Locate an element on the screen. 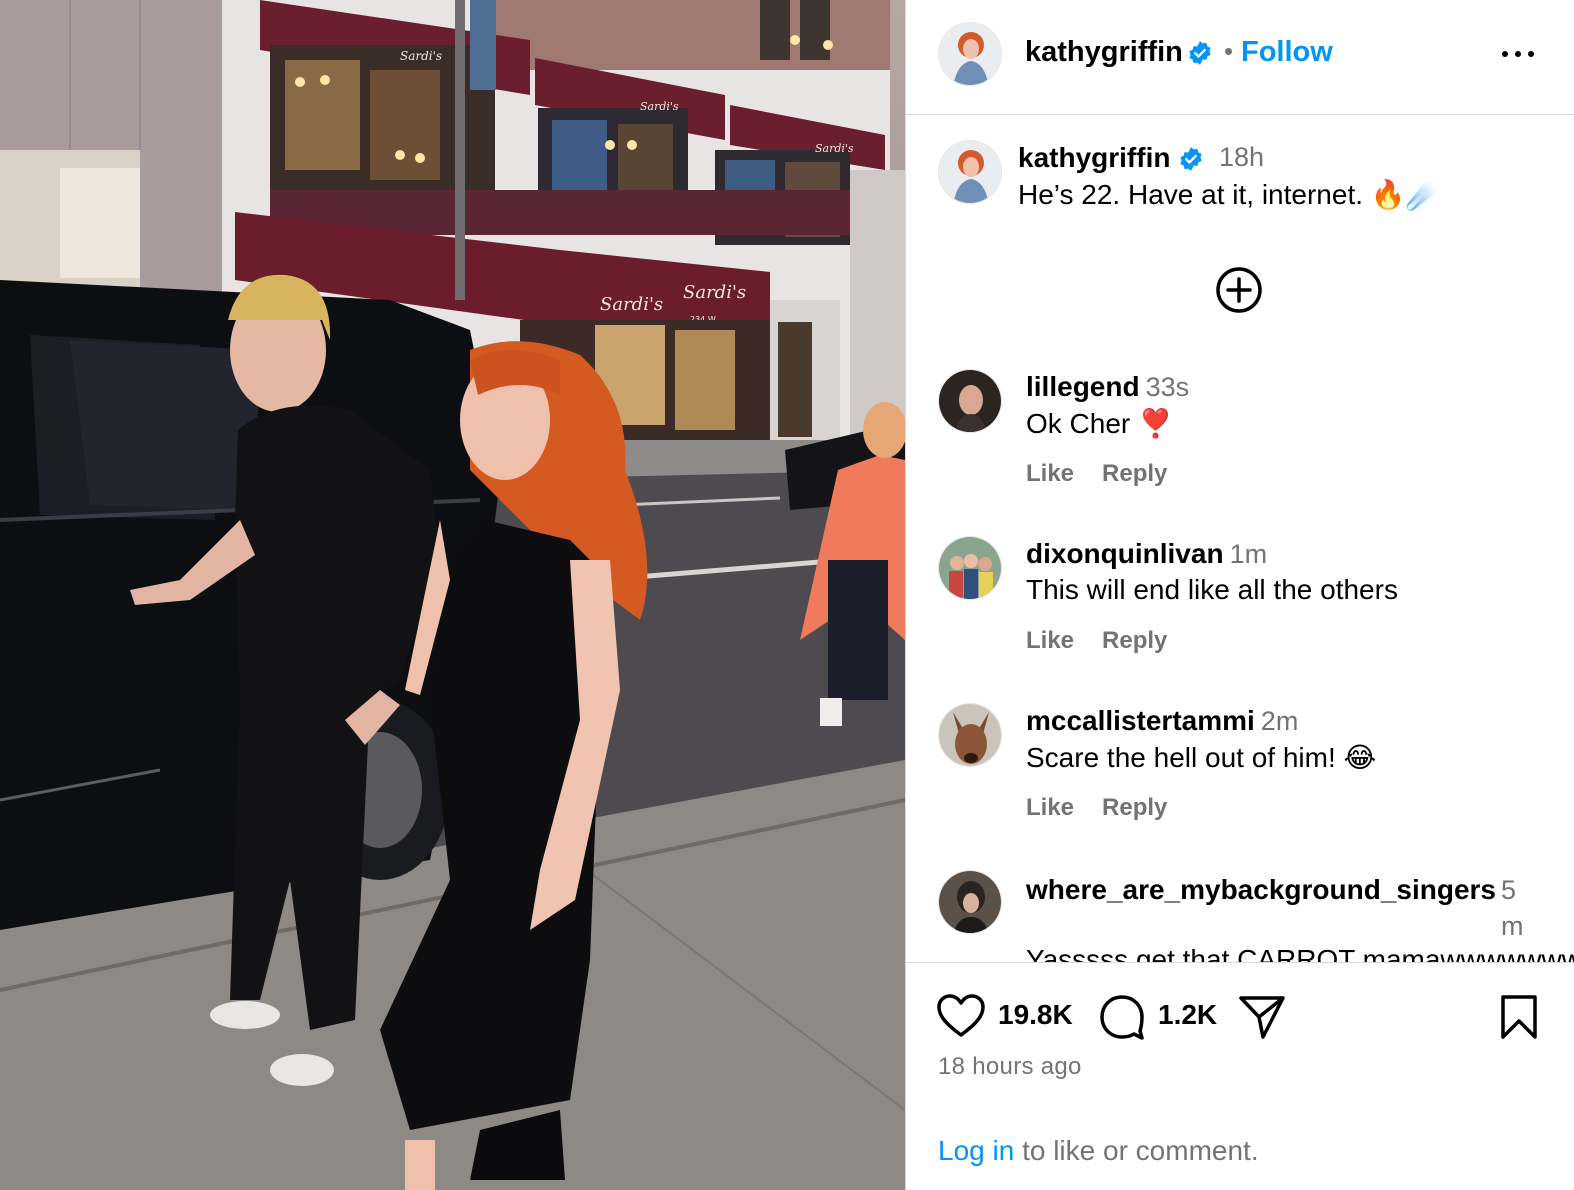  comment-bubble-icon is located at coordinates (1122, 1019).